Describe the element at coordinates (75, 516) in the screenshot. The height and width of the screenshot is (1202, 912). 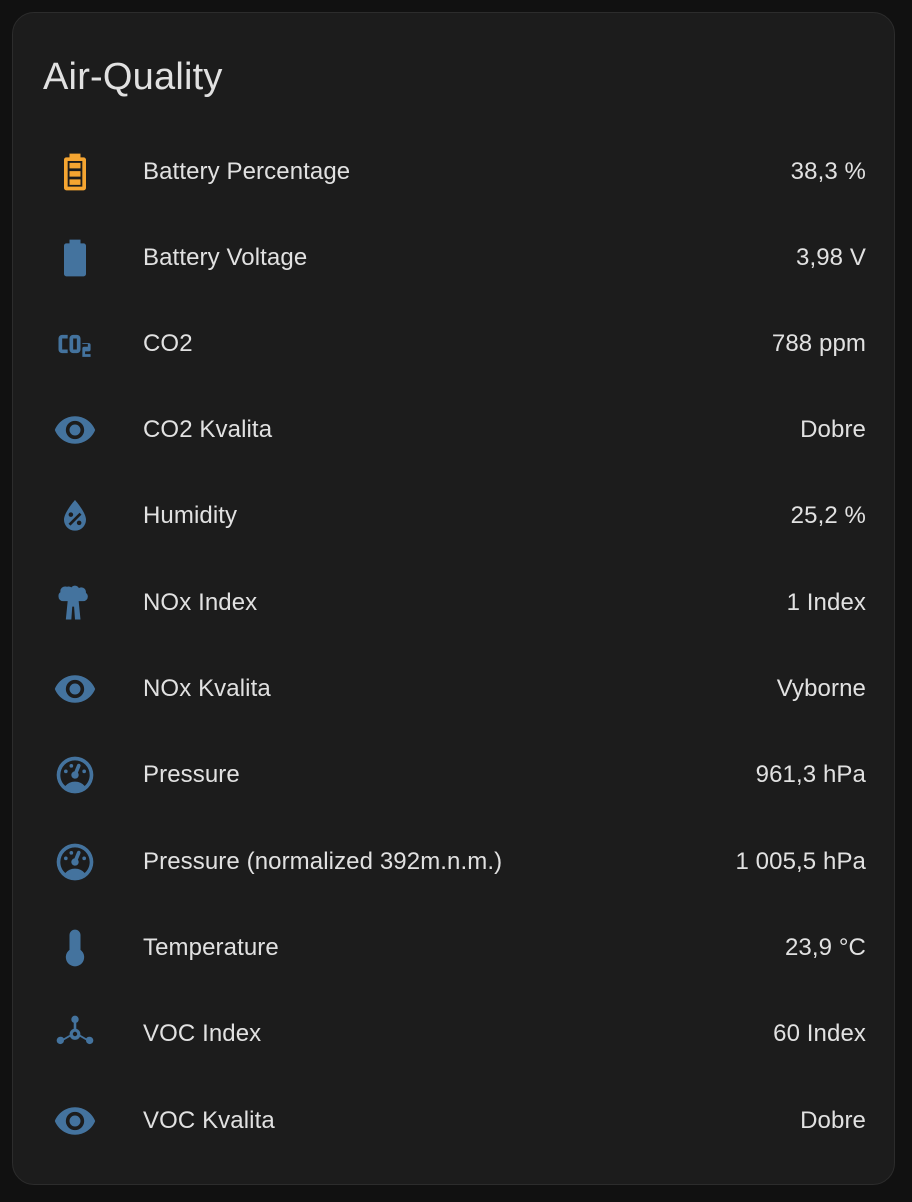
I see `water-percent-icon` at that location.